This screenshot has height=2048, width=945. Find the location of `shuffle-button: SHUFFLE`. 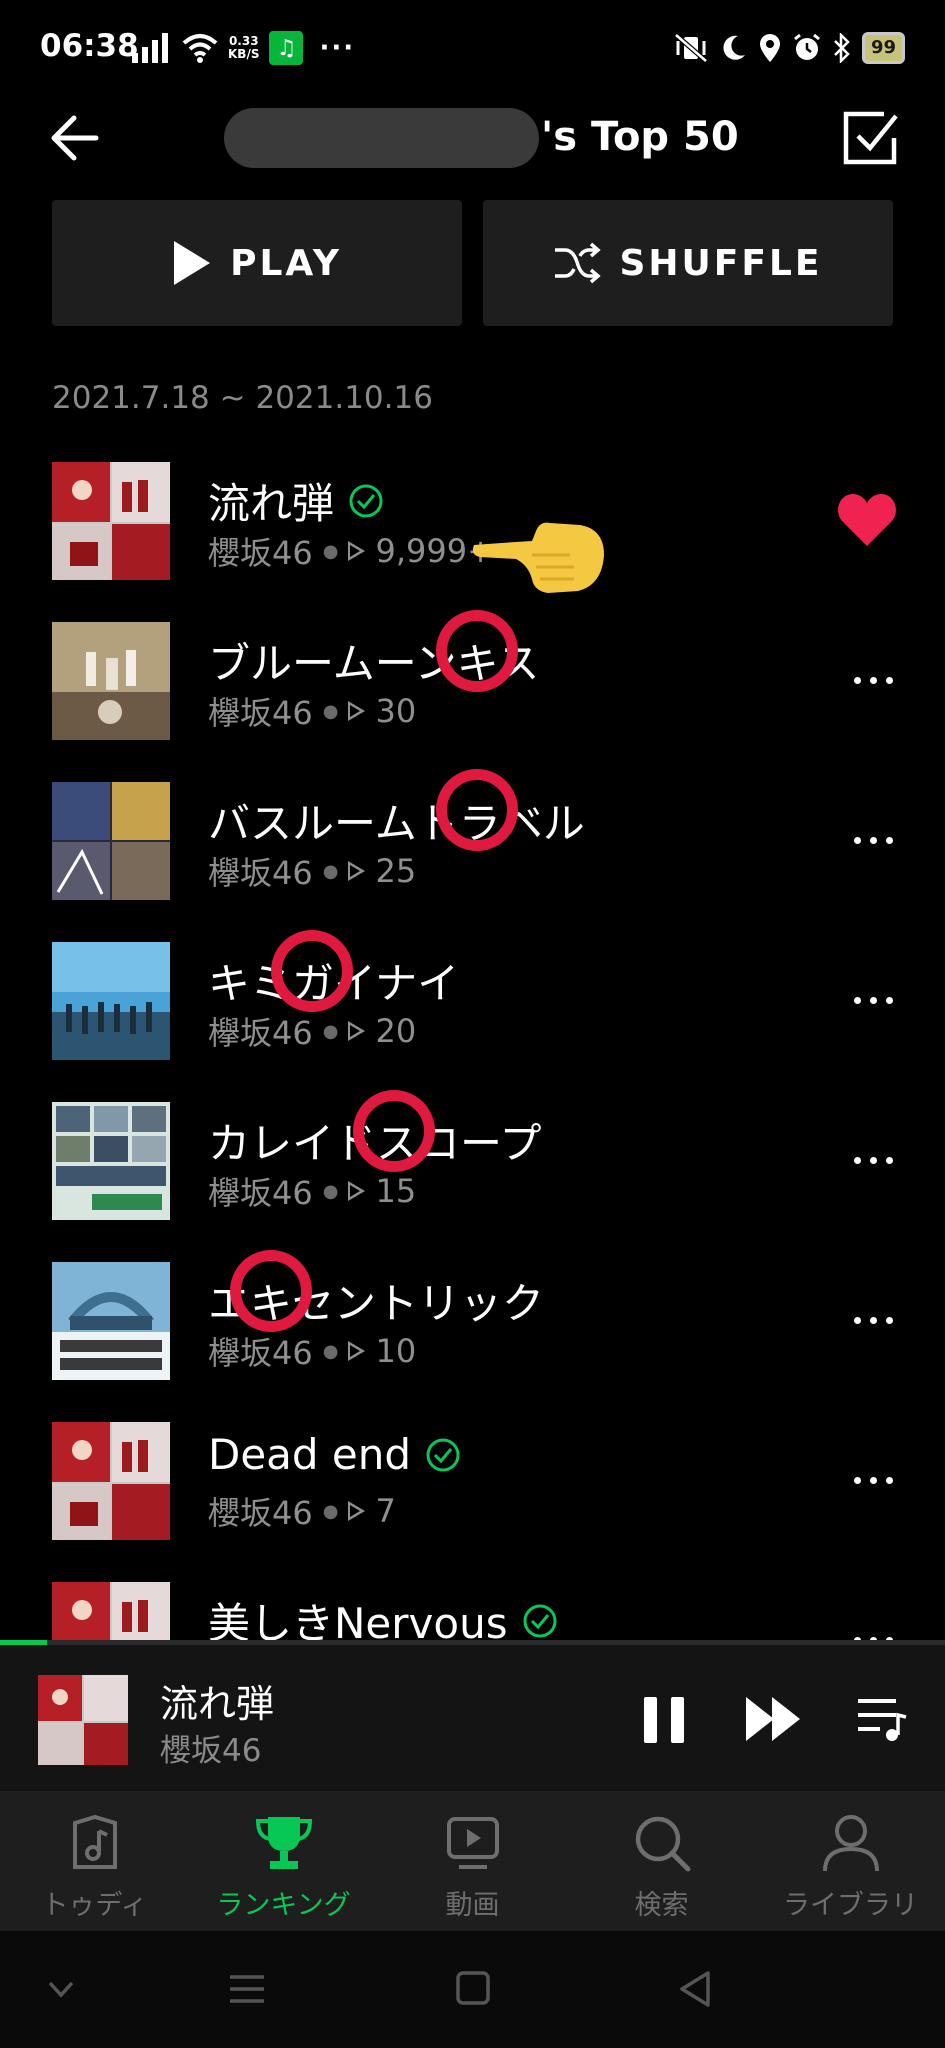

shuffle-button: SHUFFLE is located at coordinates (688, 263).